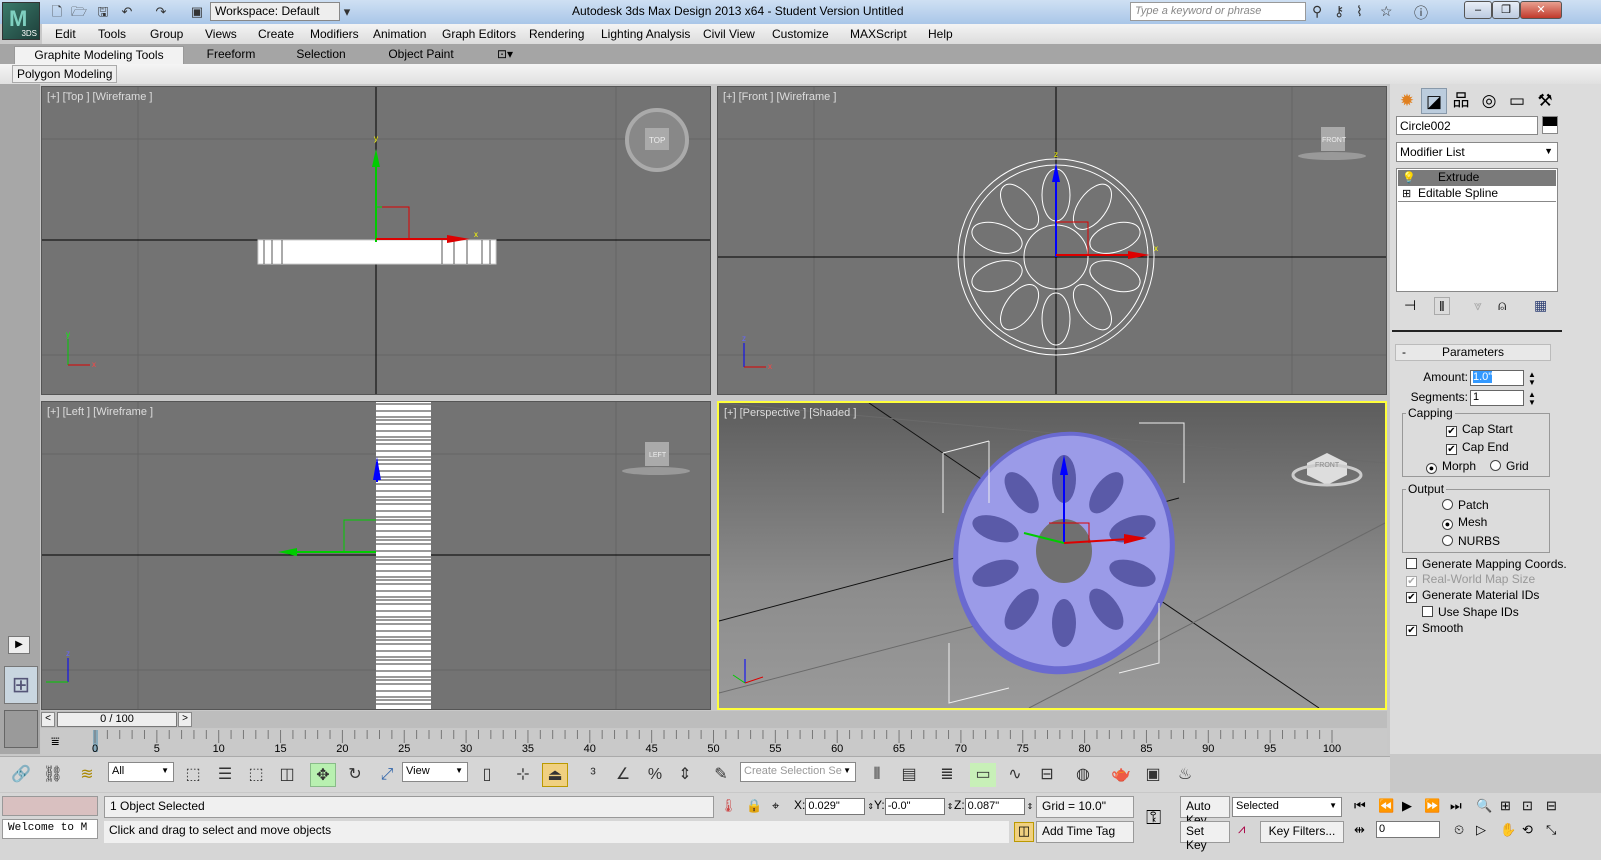 The width and height of the screenshot is (1601, 860). I want to click on schematic-view-icon: ⊟, so click(1047, 775).